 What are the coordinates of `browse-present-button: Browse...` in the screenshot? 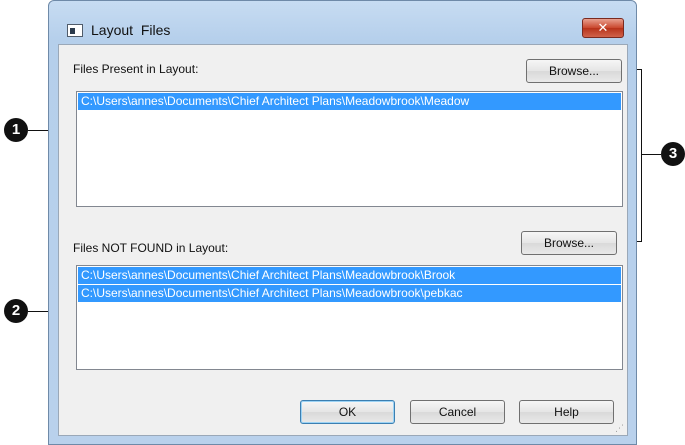 It's located at (574, 71).